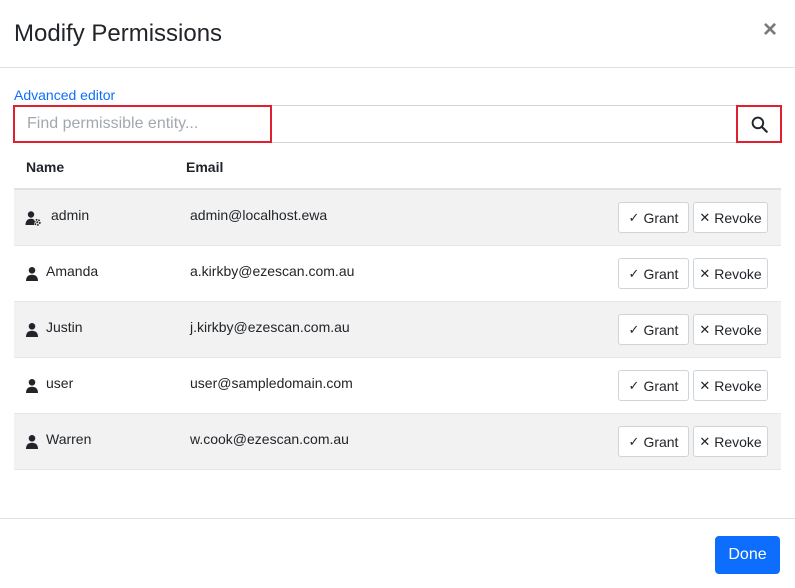 The image size is (795, 588). I want to click on dialog-footer: Done, so click(397, 553).